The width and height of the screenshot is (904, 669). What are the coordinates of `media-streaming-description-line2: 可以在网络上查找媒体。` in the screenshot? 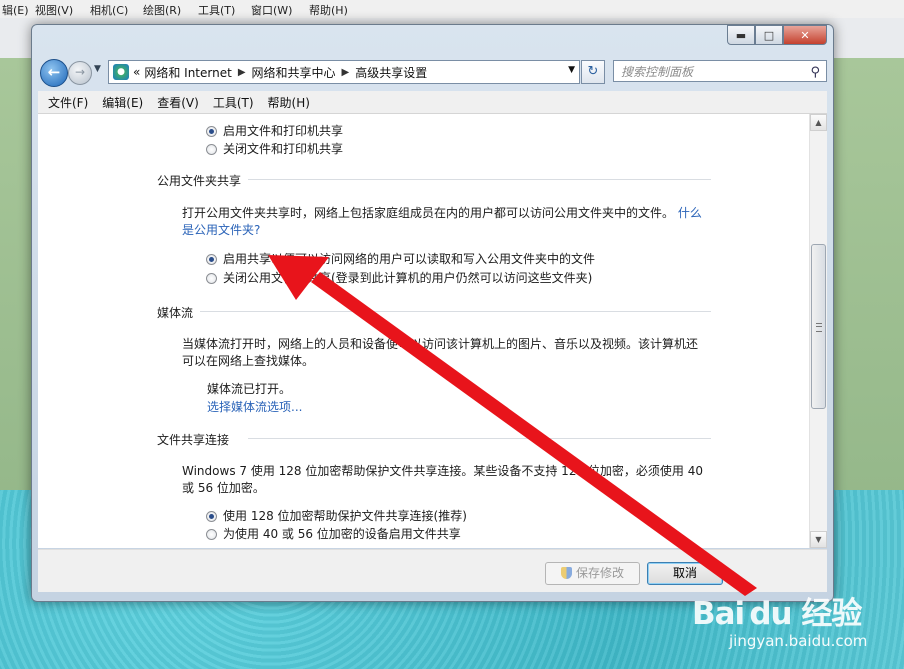 It's located at (248, 361).